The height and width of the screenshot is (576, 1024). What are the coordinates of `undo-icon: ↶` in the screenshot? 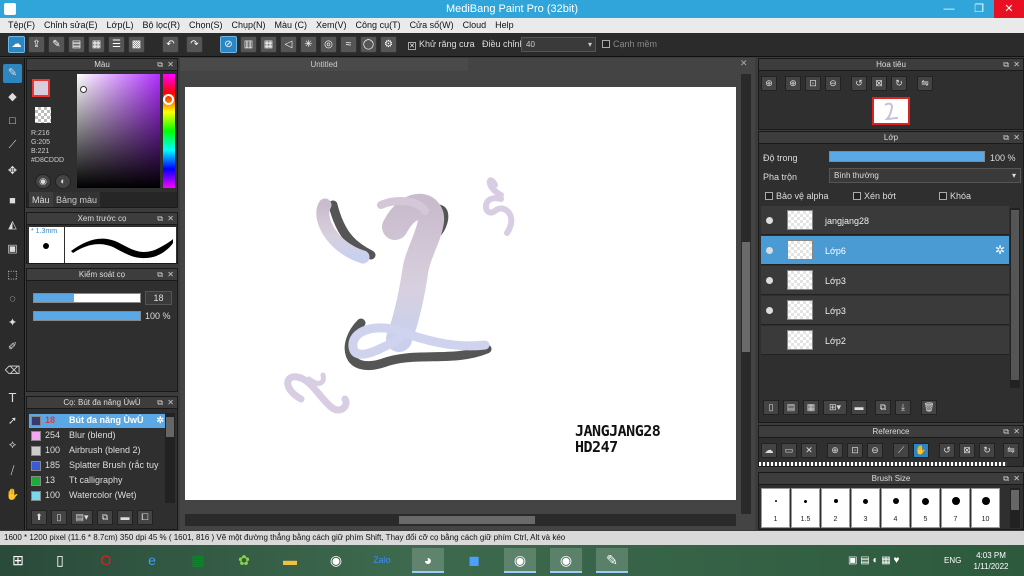 It's located at (170, 44).